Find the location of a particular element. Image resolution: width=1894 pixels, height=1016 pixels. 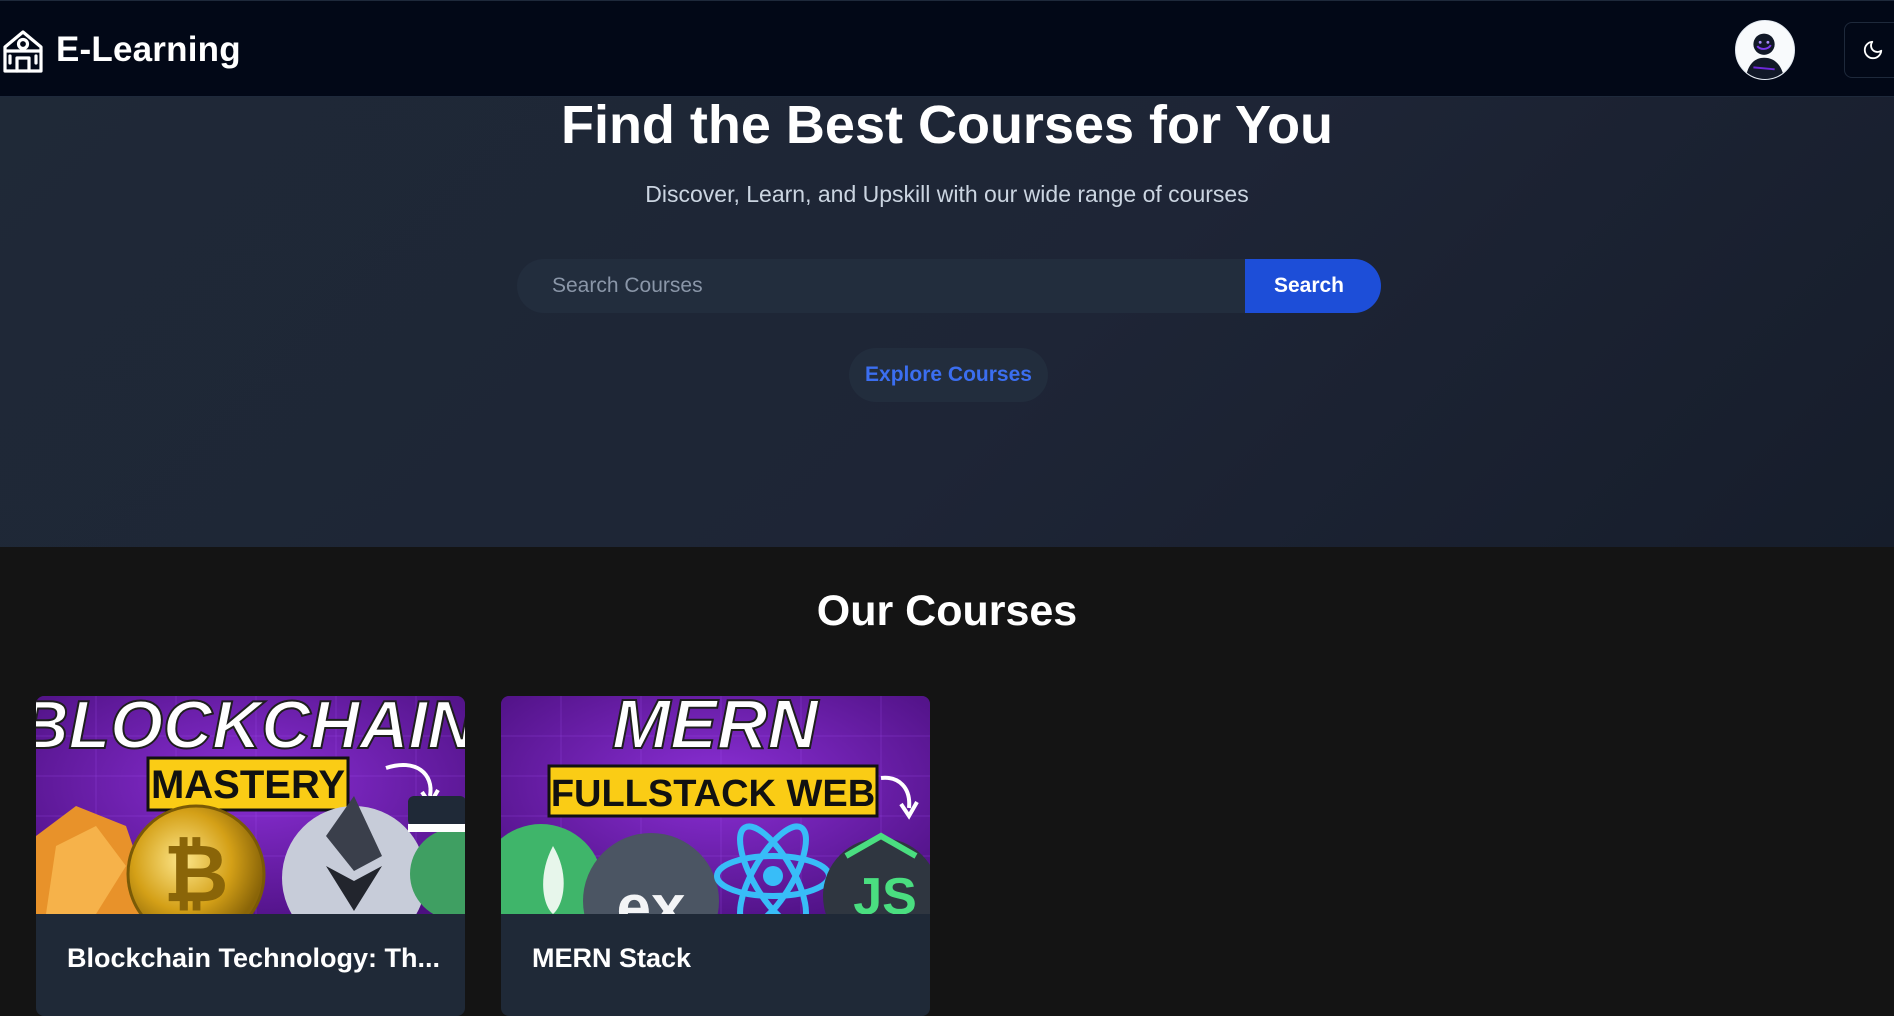

course-thumbnail: BLOCKCHAIN MASTERY ₿ is located at coordinates (250, 805).